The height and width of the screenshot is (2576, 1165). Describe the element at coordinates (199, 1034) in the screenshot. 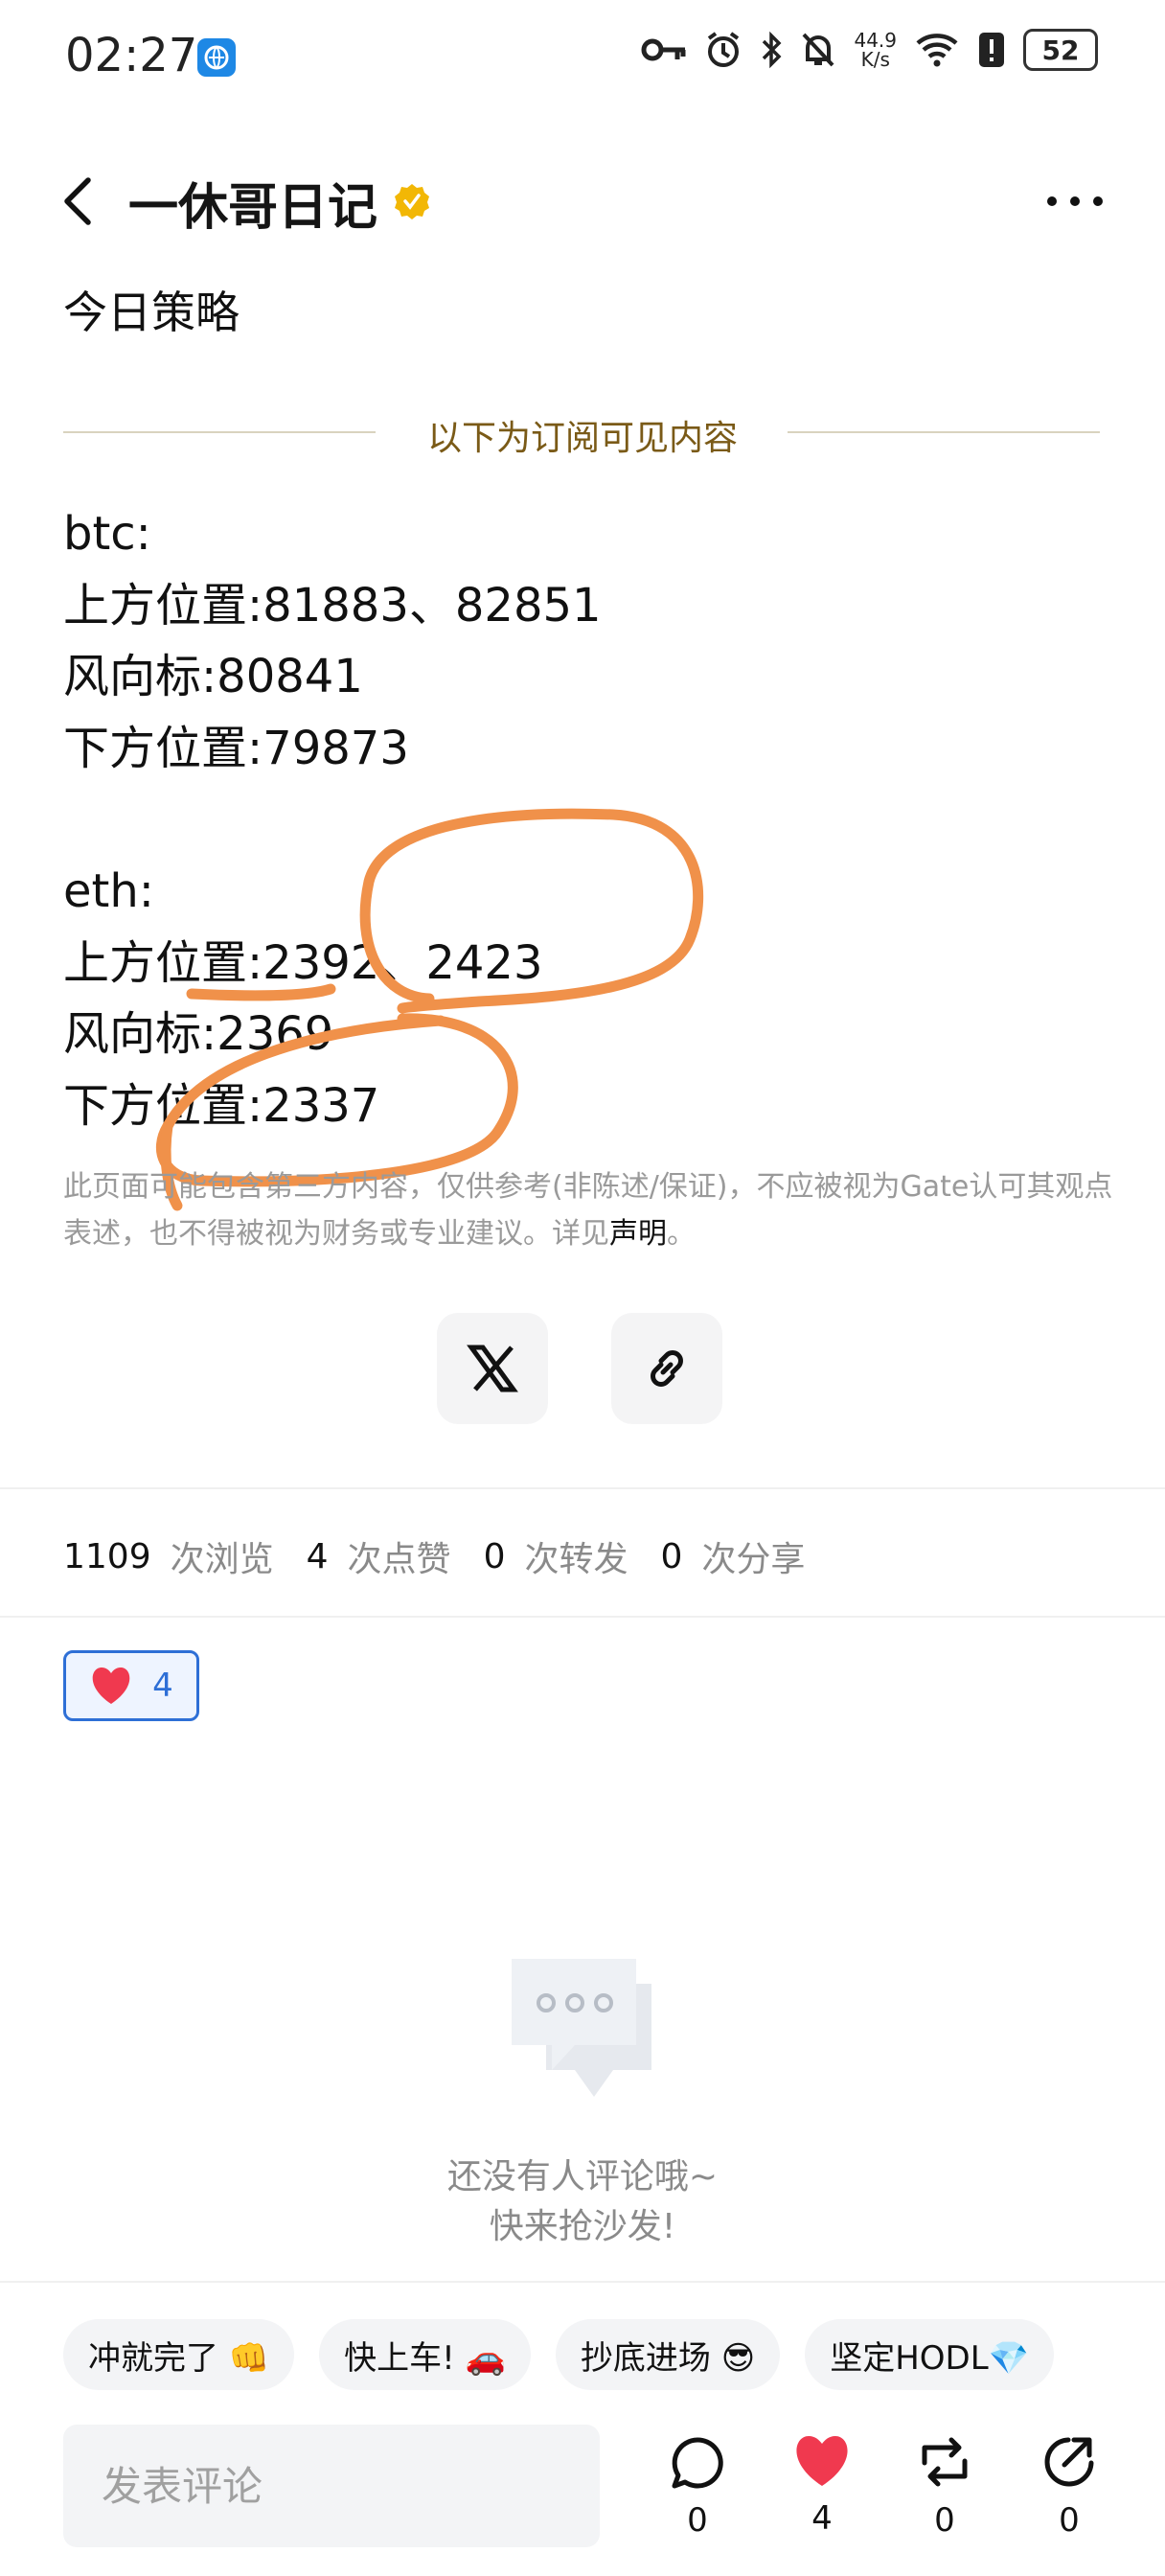

I see `content-line: 风向标:2369` at that location.